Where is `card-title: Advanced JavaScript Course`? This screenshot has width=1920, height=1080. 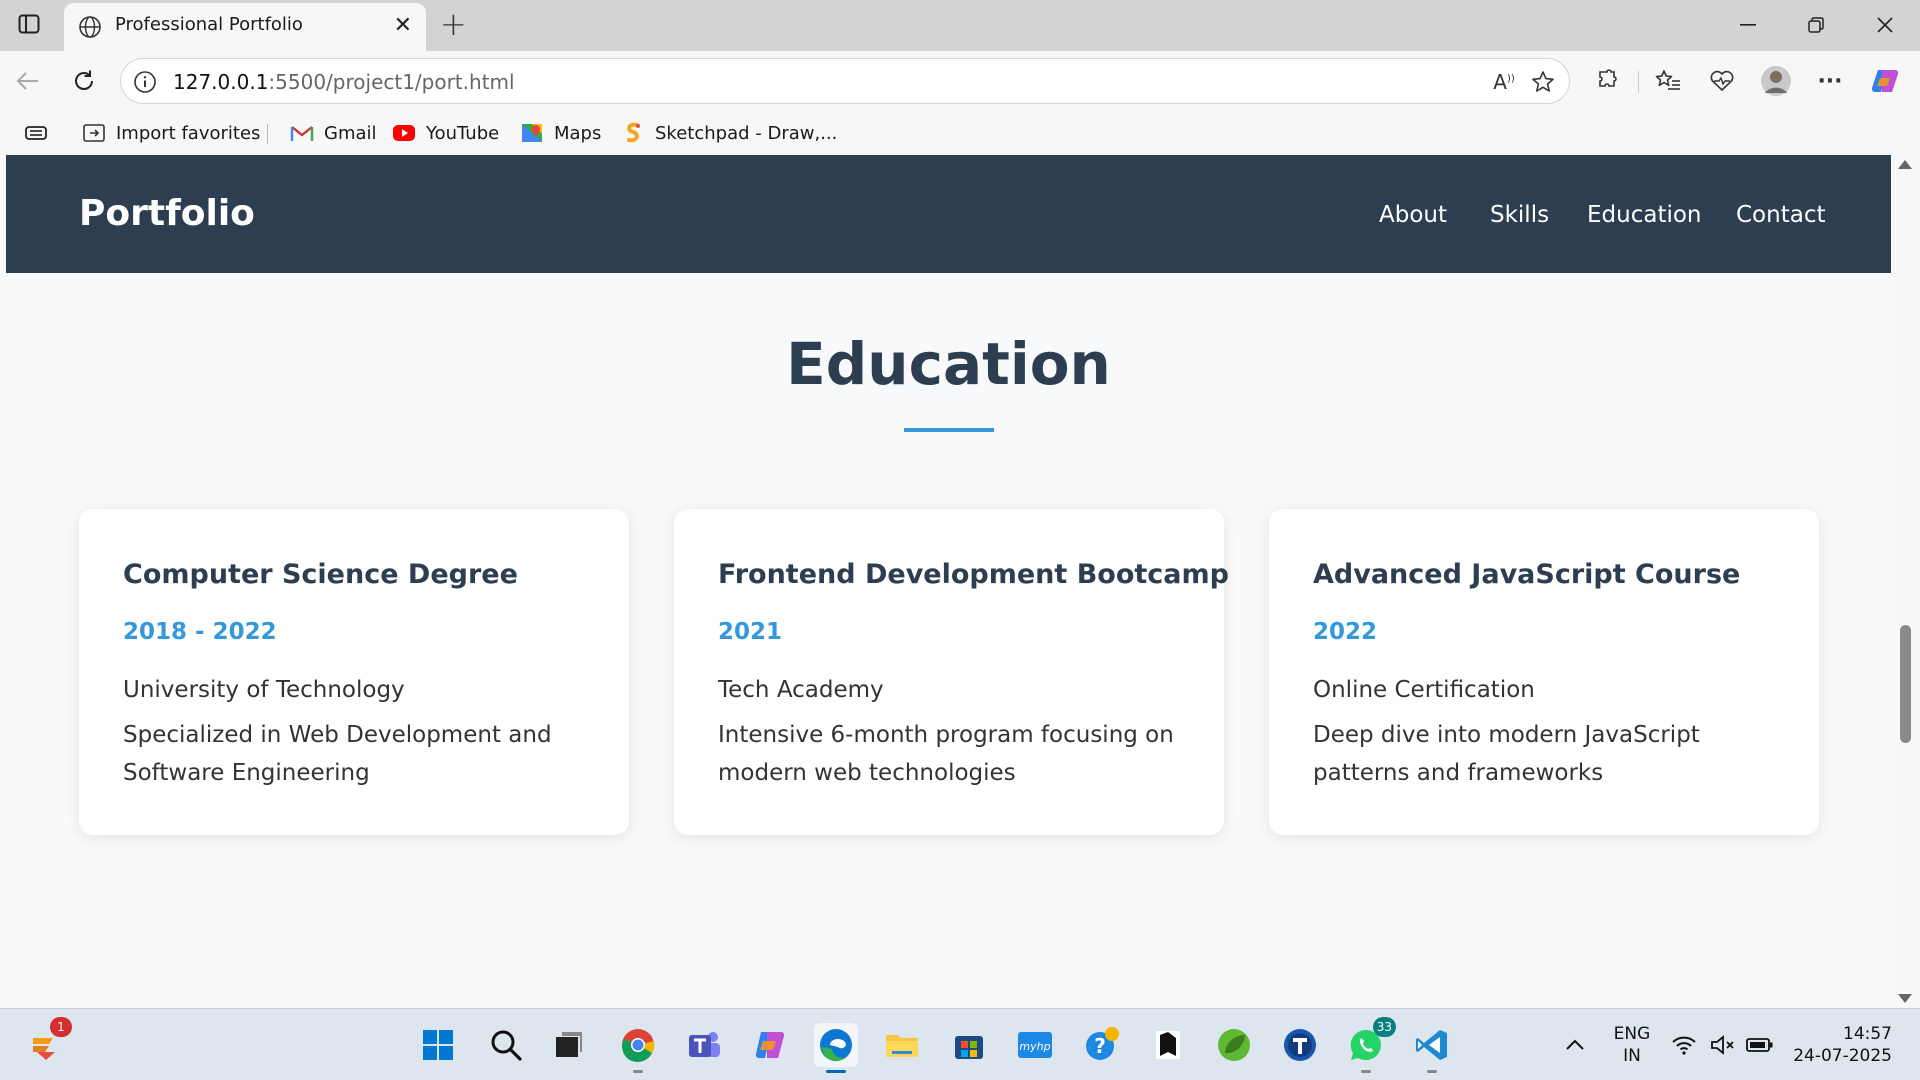
card-title: Advanced JavaScript Course is located at coordinates (1527, 574).